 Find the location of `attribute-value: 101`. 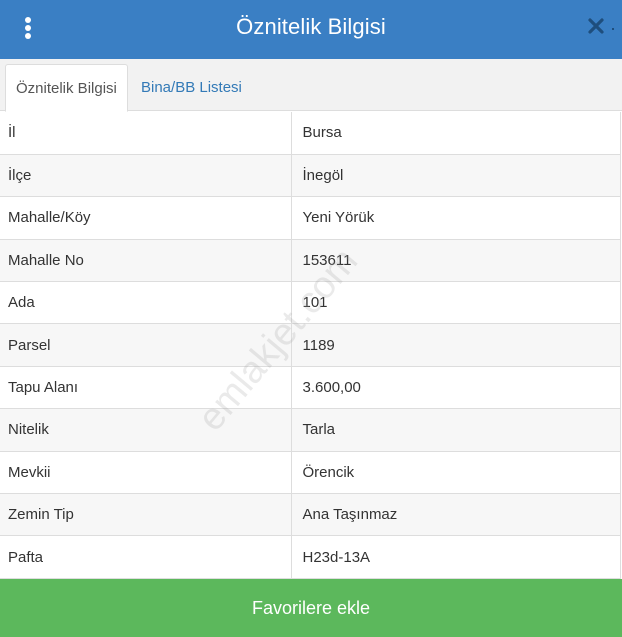

attribute-value: 101 is located at coordinates (456, 303).